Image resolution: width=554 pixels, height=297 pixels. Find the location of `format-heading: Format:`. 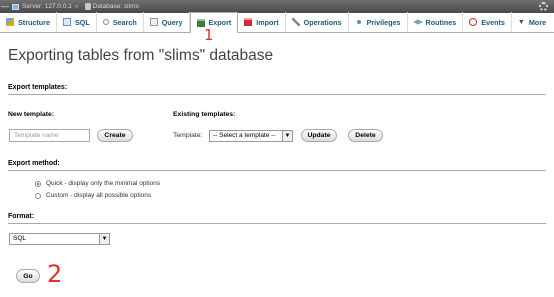

format-heading: Format: is located at coordinates (21, 216).